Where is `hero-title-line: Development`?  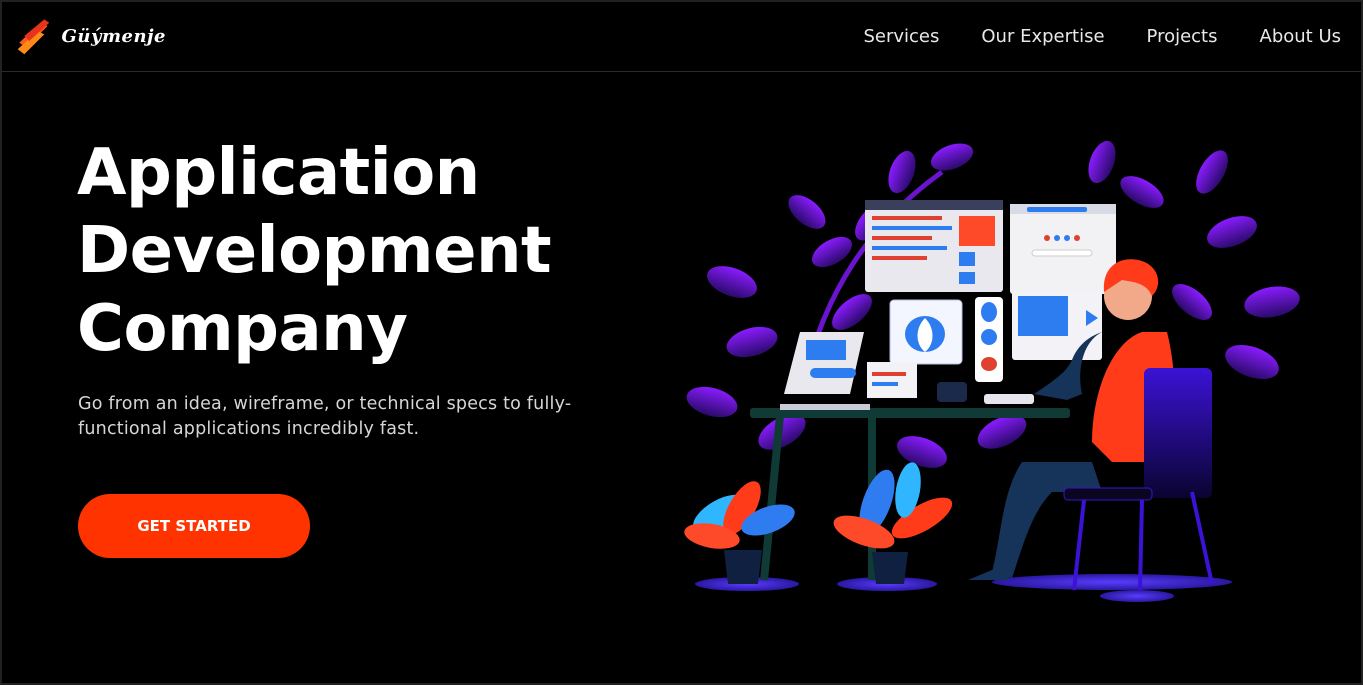
hero-title-line: Development is located at coordinates (314, 251).